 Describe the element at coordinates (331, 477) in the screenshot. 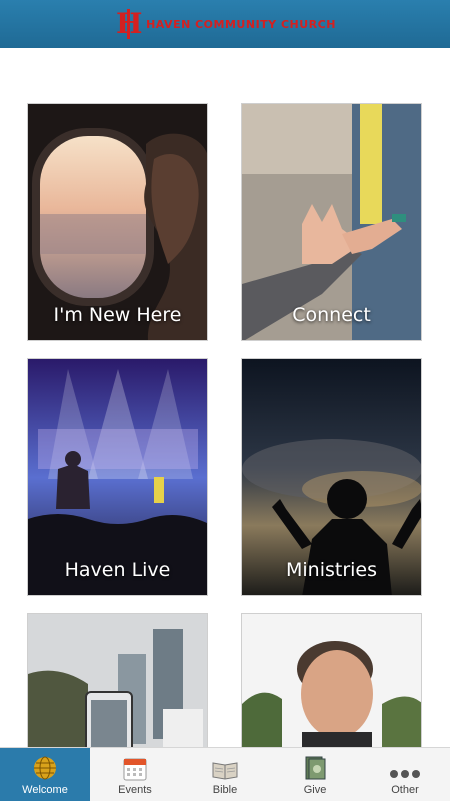

I see `tile-ministries: Ministries` at that location.